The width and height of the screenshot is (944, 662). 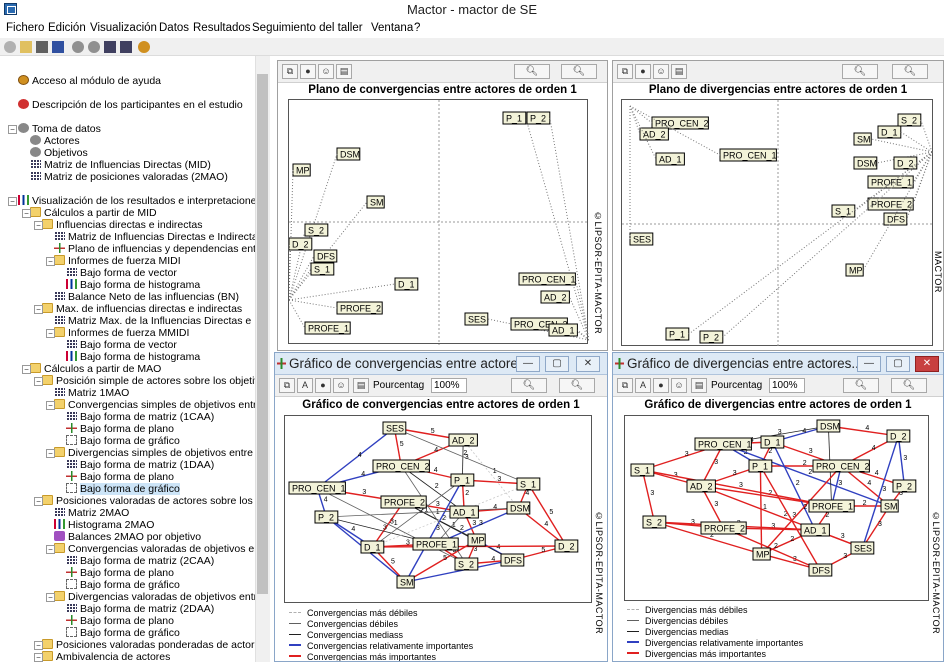 I want to click on tree-item: Ambivalencia de actores, so click(x=106, y=656).